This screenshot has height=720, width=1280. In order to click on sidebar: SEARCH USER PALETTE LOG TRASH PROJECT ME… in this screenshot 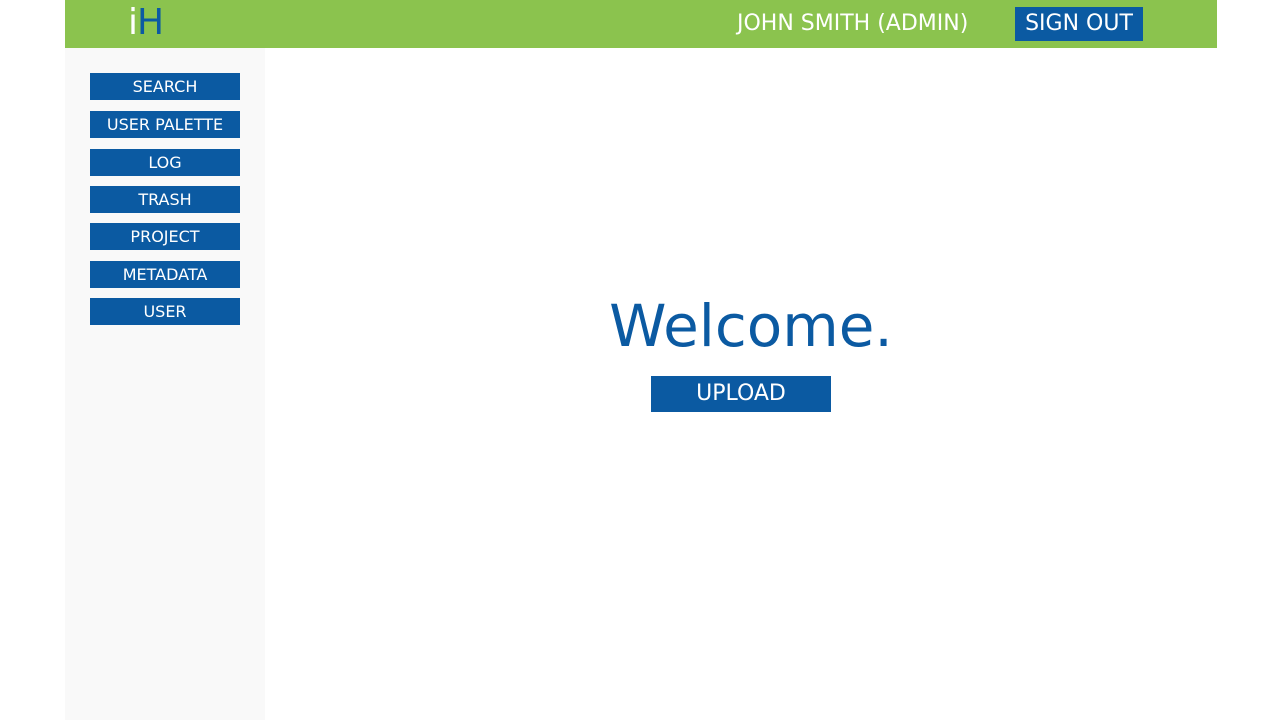, I will do `click(165, 384)`.